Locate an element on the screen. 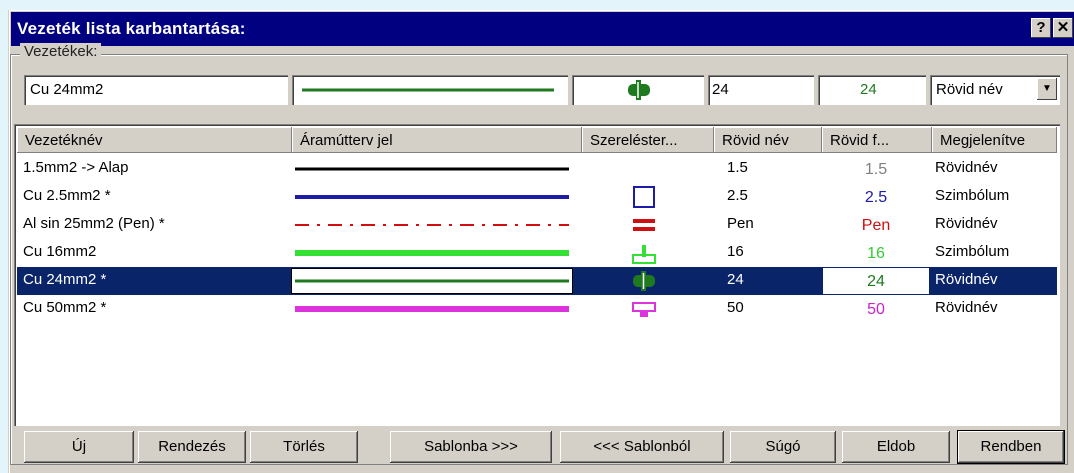 Image resolution: width=1074 pixels, height=473 pixels. short-label-text: 16 is located at coordinates (876, 253).